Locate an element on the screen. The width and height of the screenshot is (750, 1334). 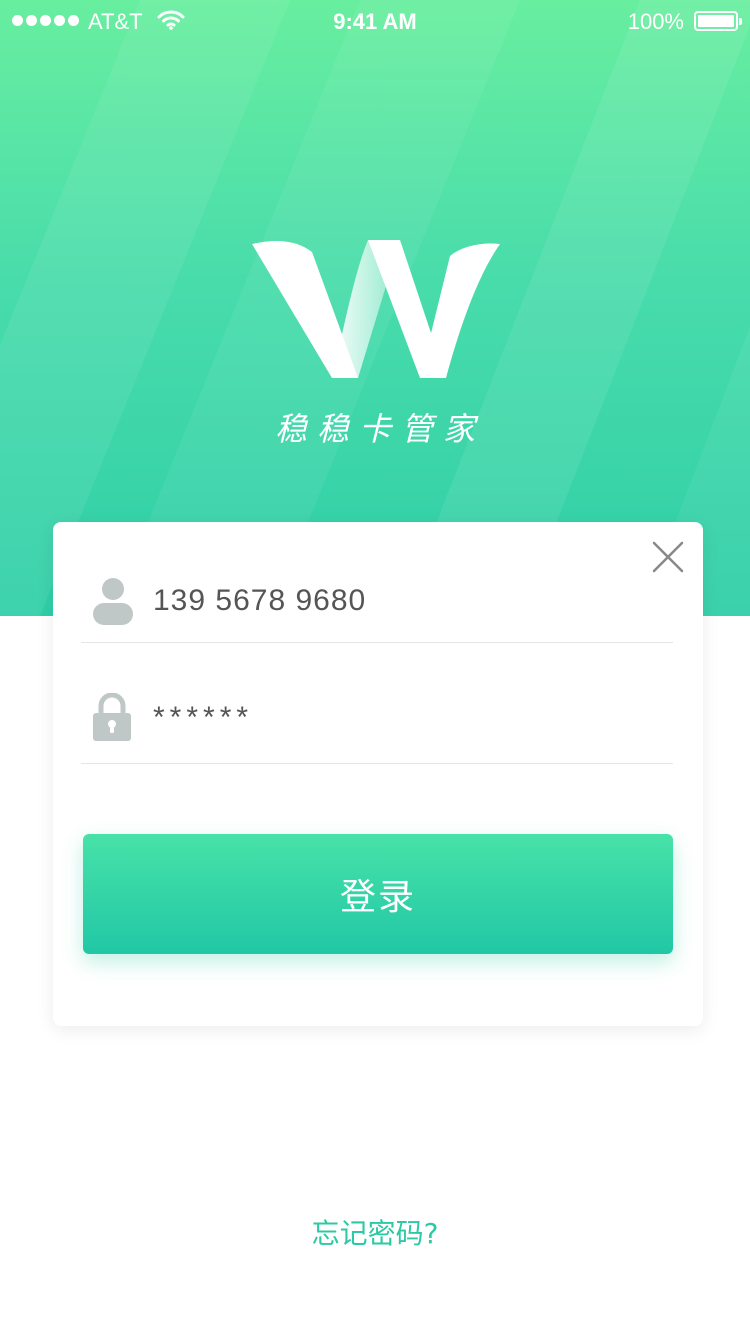
user-icon is located at coordinates (113, 601).